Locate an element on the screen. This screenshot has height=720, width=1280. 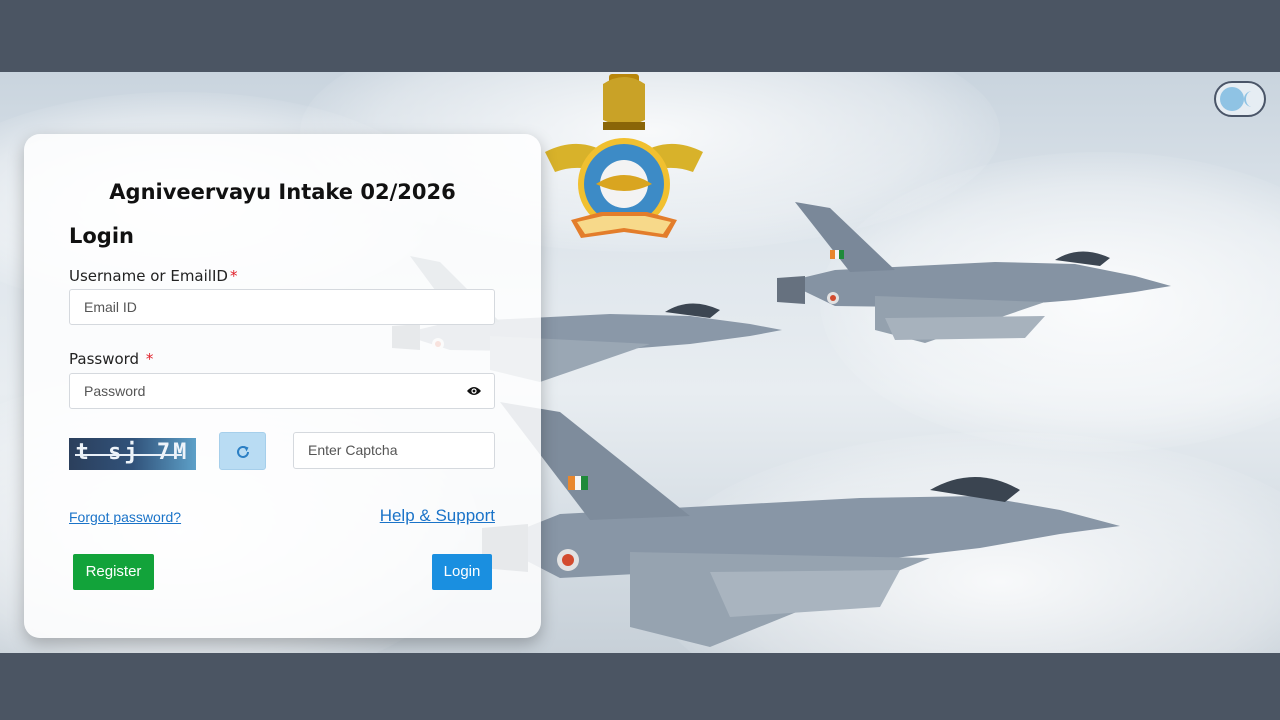
theme-toggle is located at coordinates (1240, 99).